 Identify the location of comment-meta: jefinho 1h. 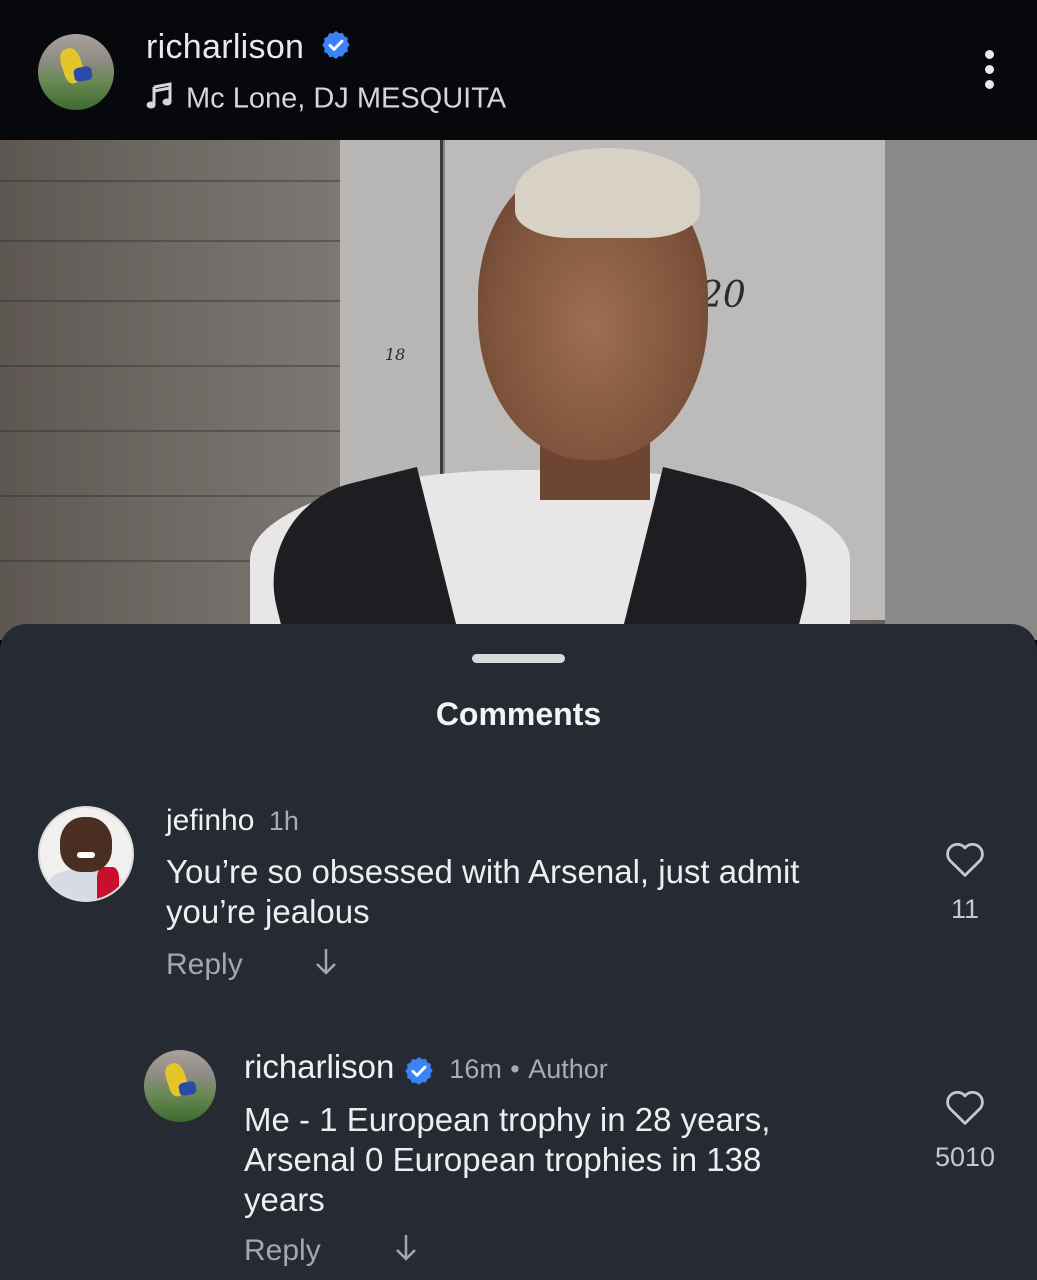
(232, 821).